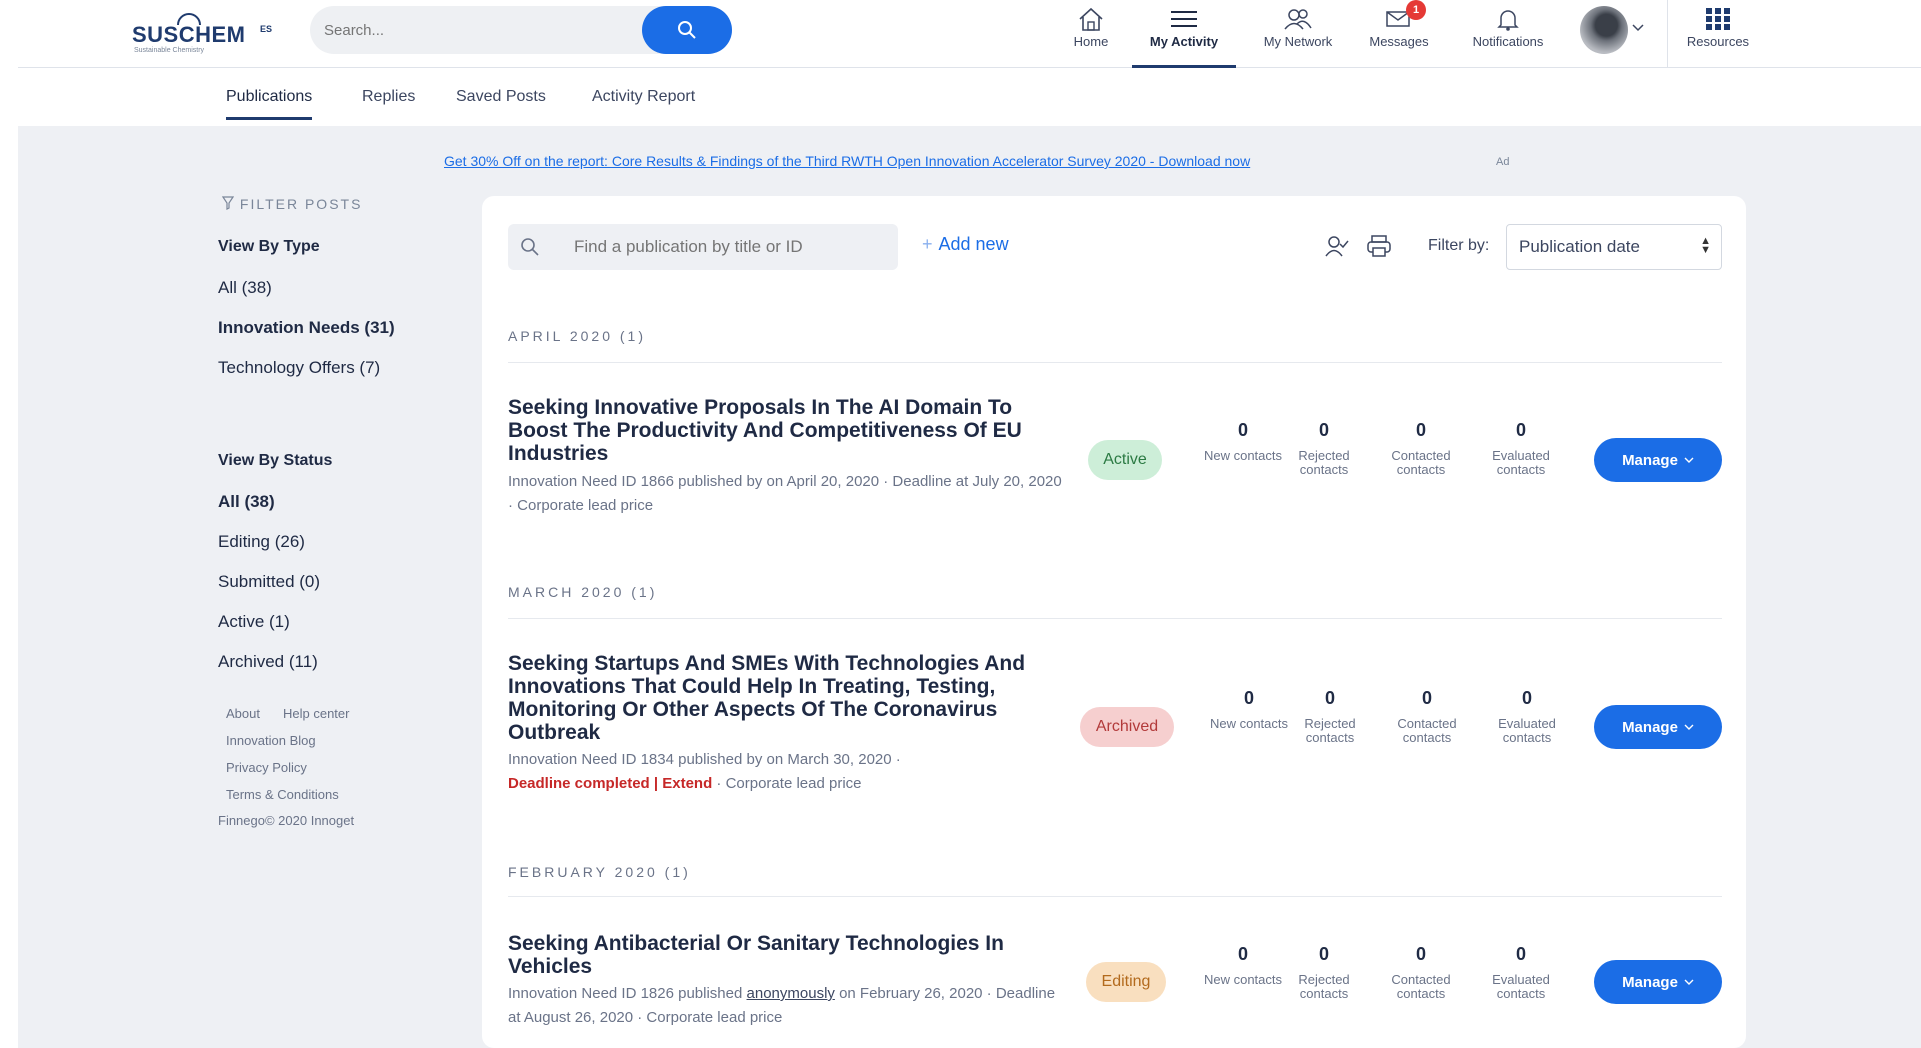 The image size is (1921, 1048). Describe the element at coordinates (1379, 246) in the screenshot. I see `print-icon` at that location.